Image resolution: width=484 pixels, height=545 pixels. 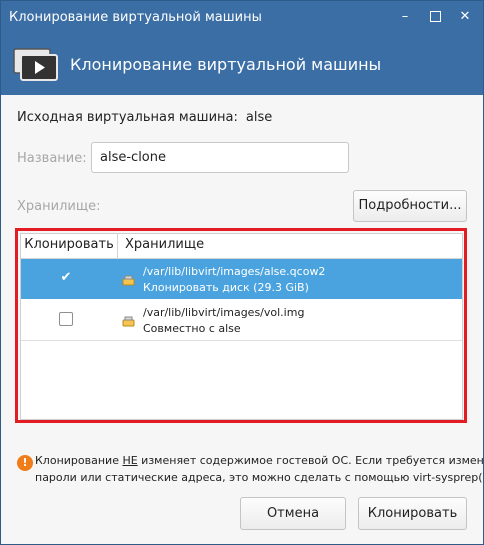 What do you see at coordinates (435, 17) in the screenshot?
I see `maximize-icon` at bounding box center [435, 17].